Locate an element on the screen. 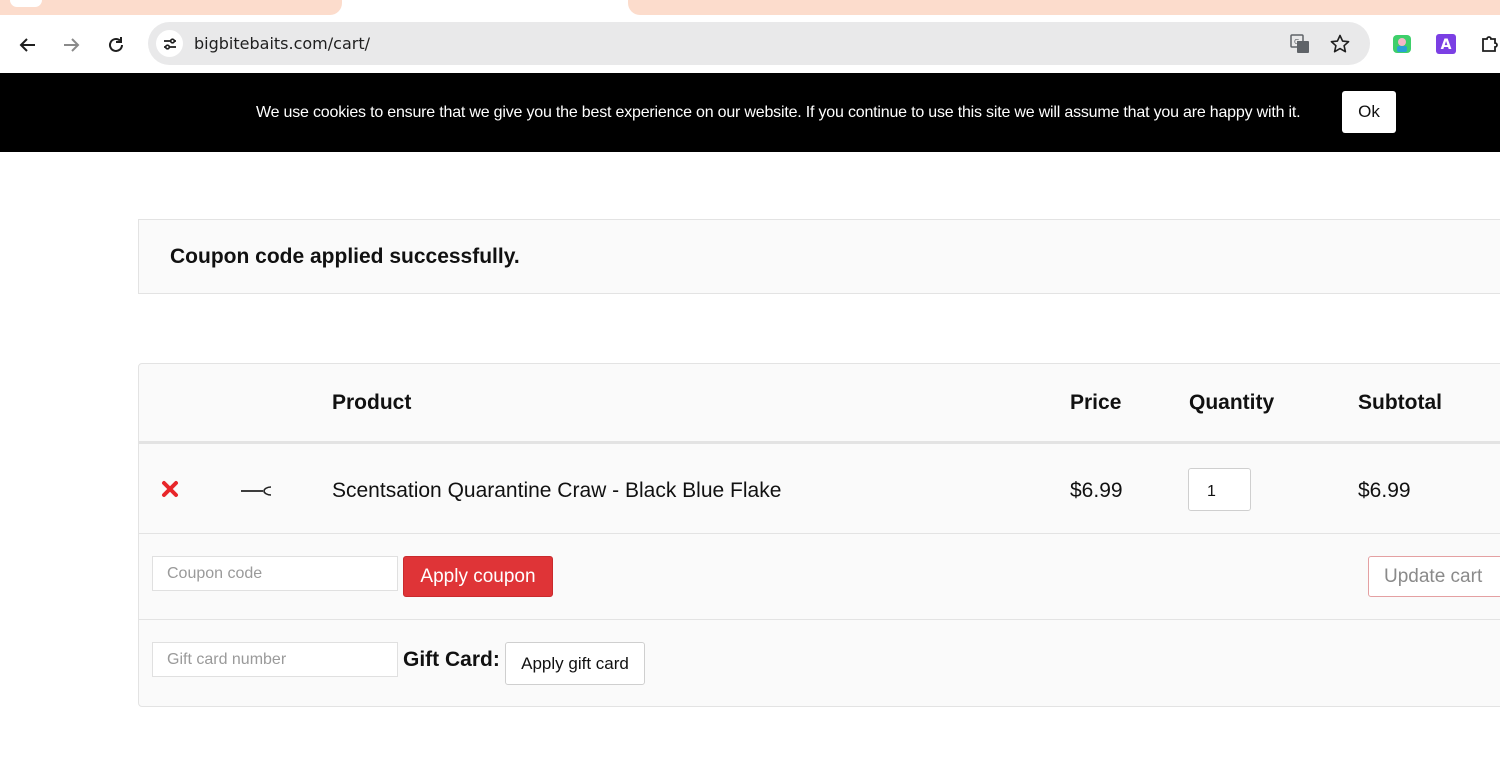  tab-strip is located at coordinates (750, 11).